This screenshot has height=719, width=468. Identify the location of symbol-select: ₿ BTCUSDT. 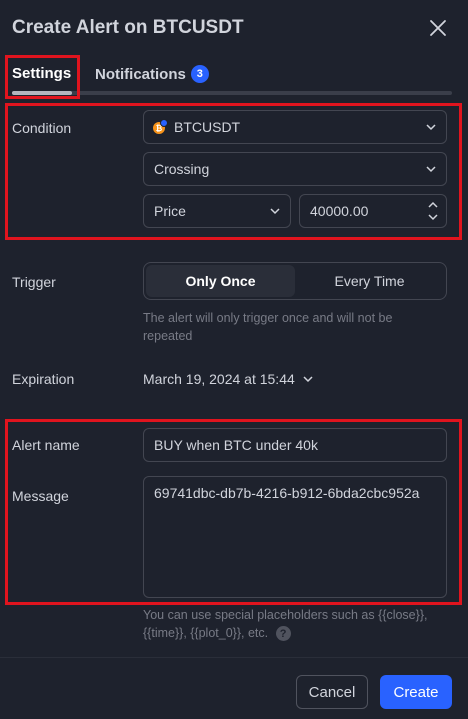
(295, 127).